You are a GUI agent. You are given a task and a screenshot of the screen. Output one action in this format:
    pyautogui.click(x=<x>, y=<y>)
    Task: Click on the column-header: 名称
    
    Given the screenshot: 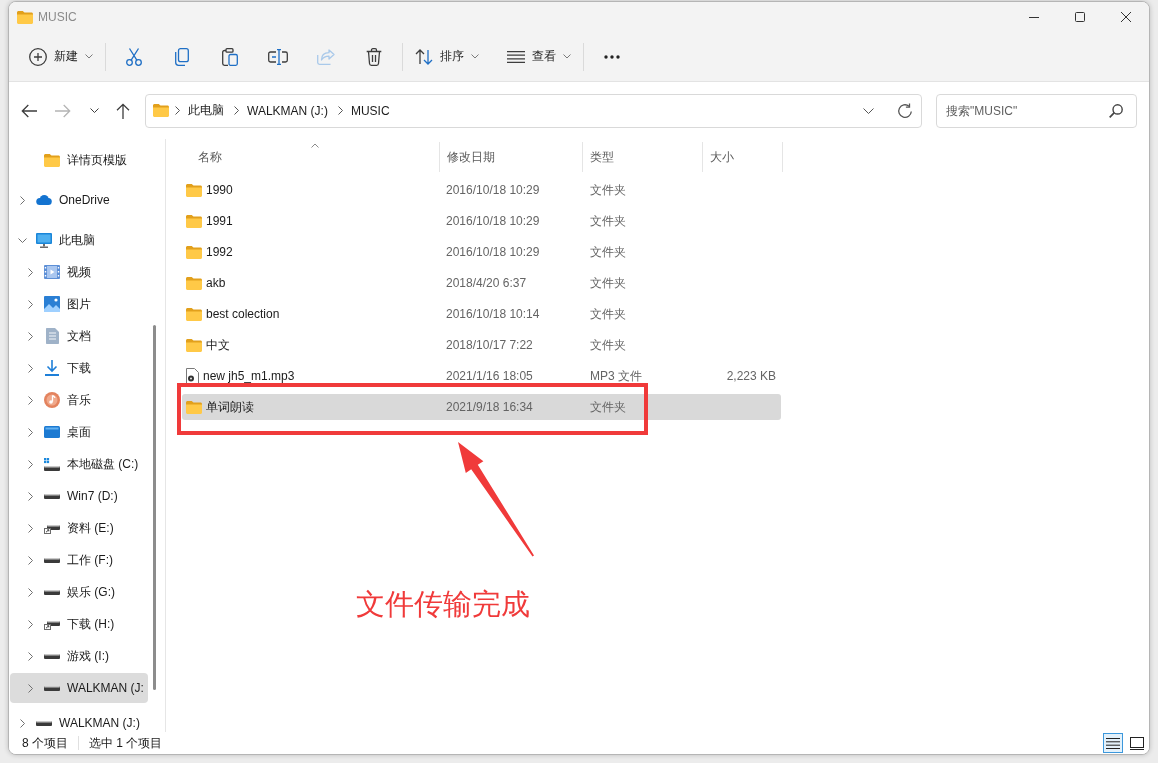 What is the action you would take?
    pyautogui.click(x=311, y=157)
    